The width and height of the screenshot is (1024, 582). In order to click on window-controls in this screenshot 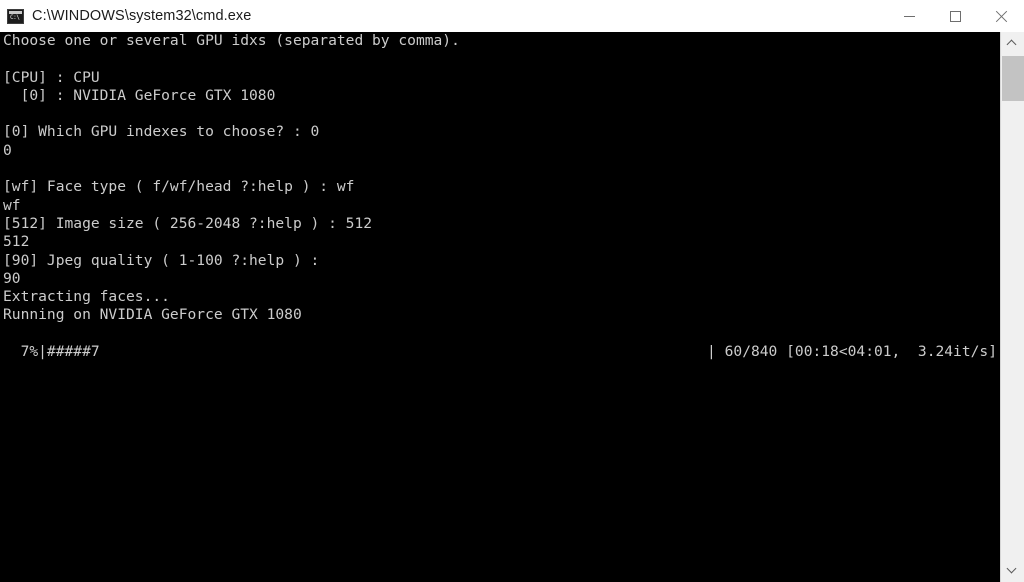, I will do `click(955, 16)`.